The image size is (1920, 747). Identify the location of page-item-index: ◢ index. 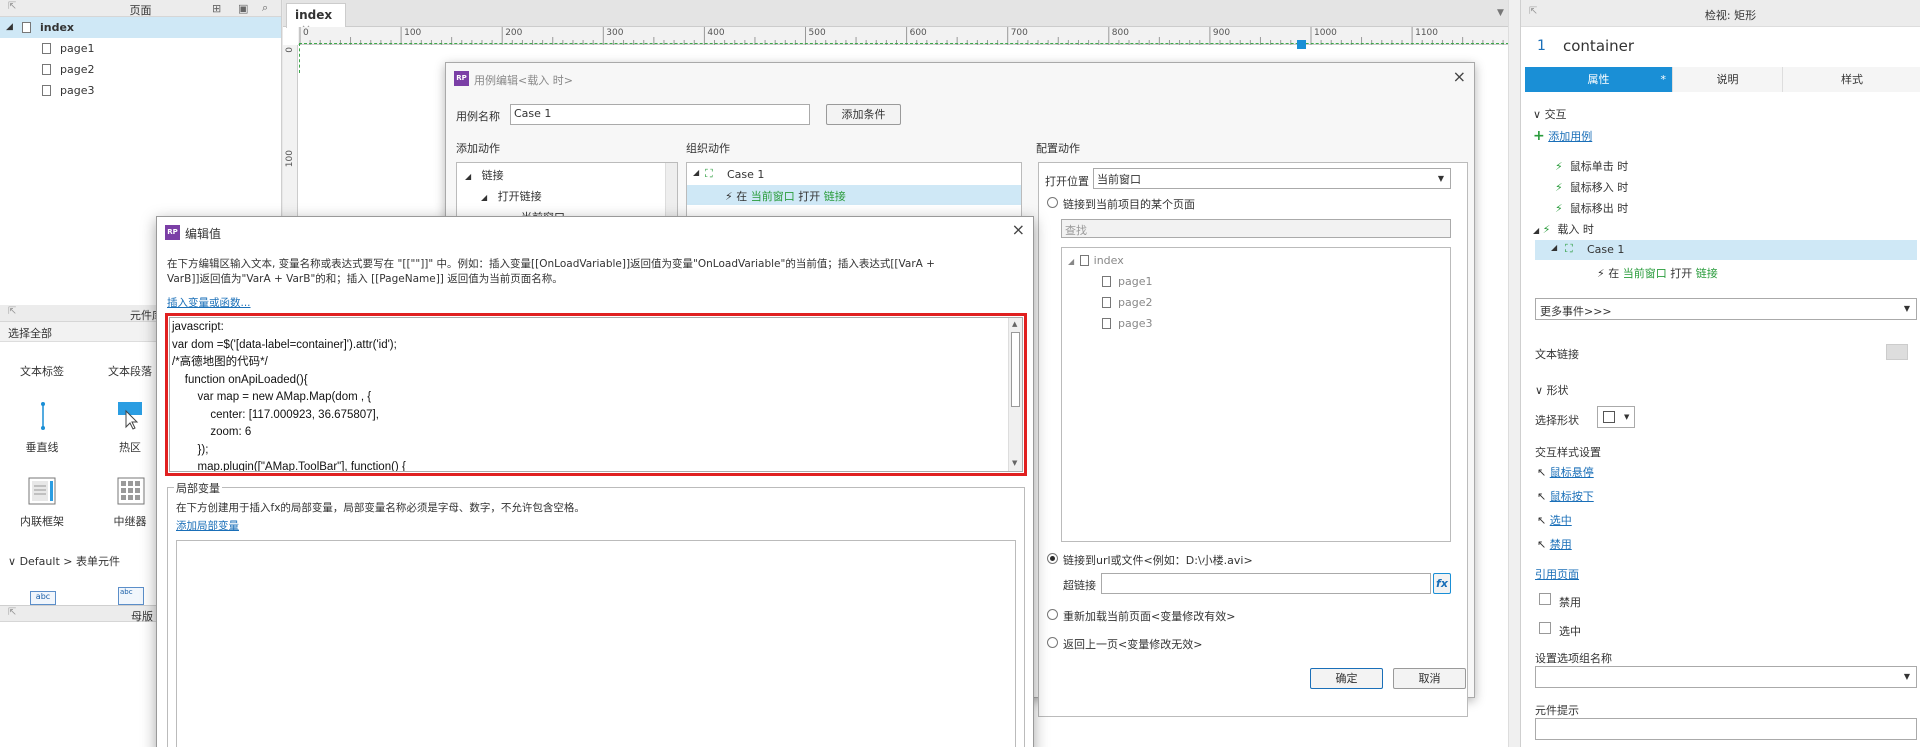
(140, 27).